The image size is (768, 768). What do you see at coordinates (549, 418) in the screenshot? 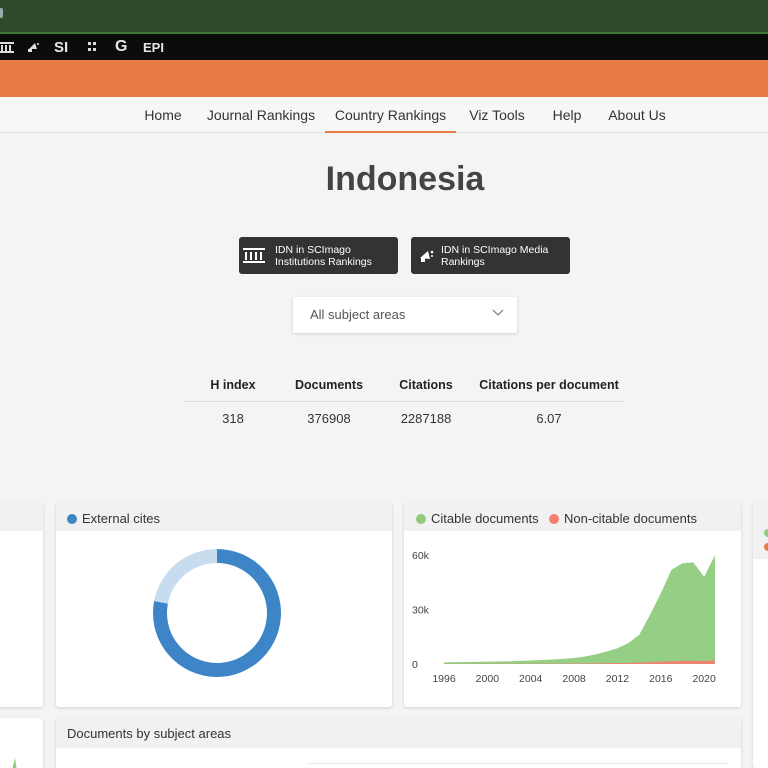
I see `citations-per-document-value: 6.07` at bounding box center [549, 418].